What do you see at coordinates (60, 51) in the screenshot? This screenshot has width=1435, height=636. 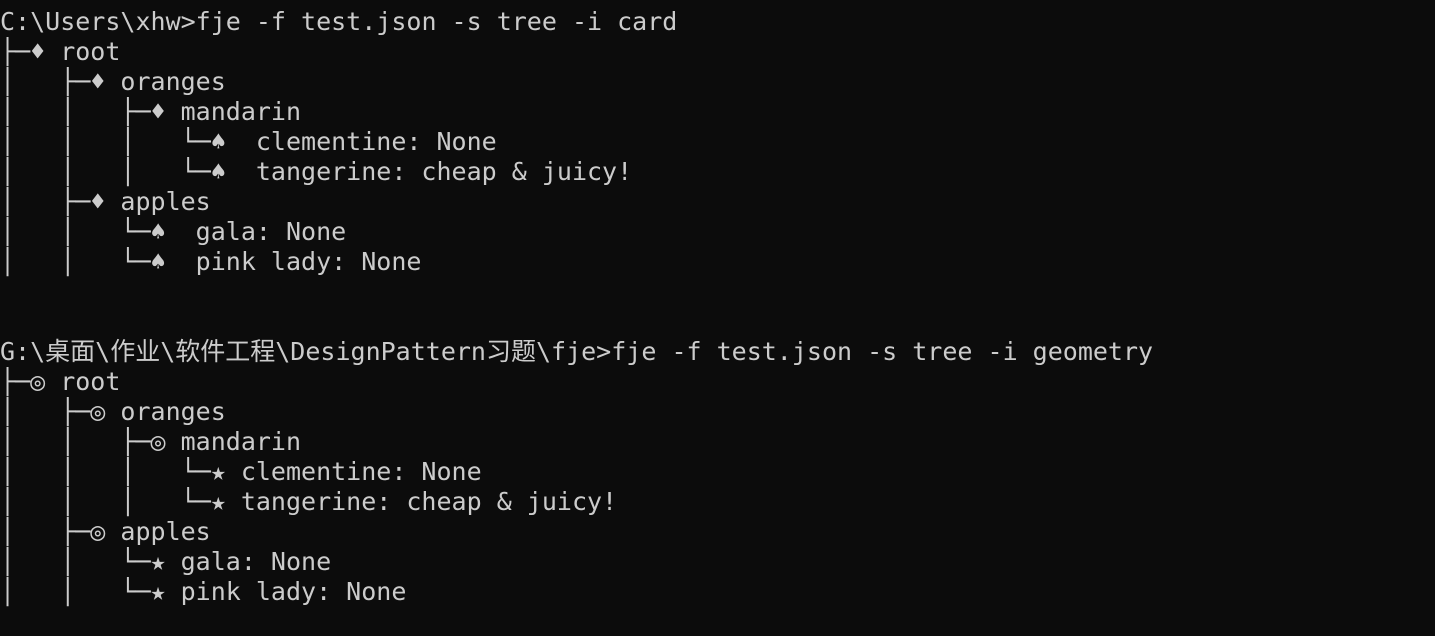 I see `output-line: ├─♦ root` at bounding box center [60, 51].